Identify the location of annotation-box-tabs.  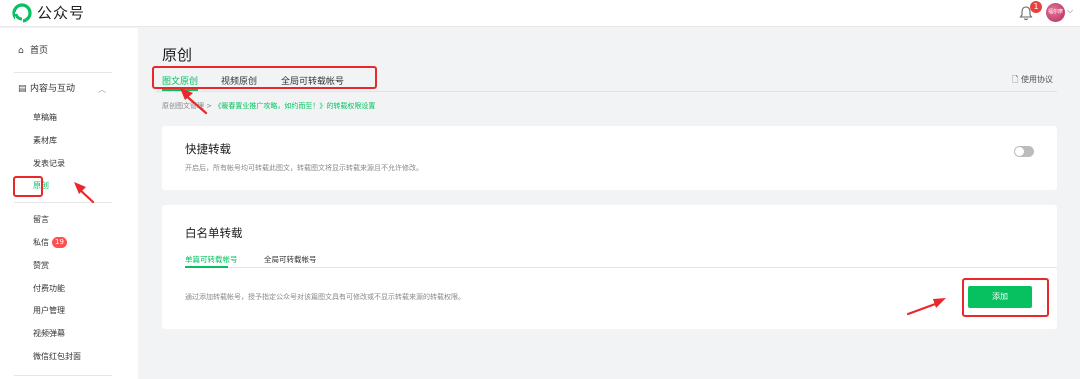
(264, 77).